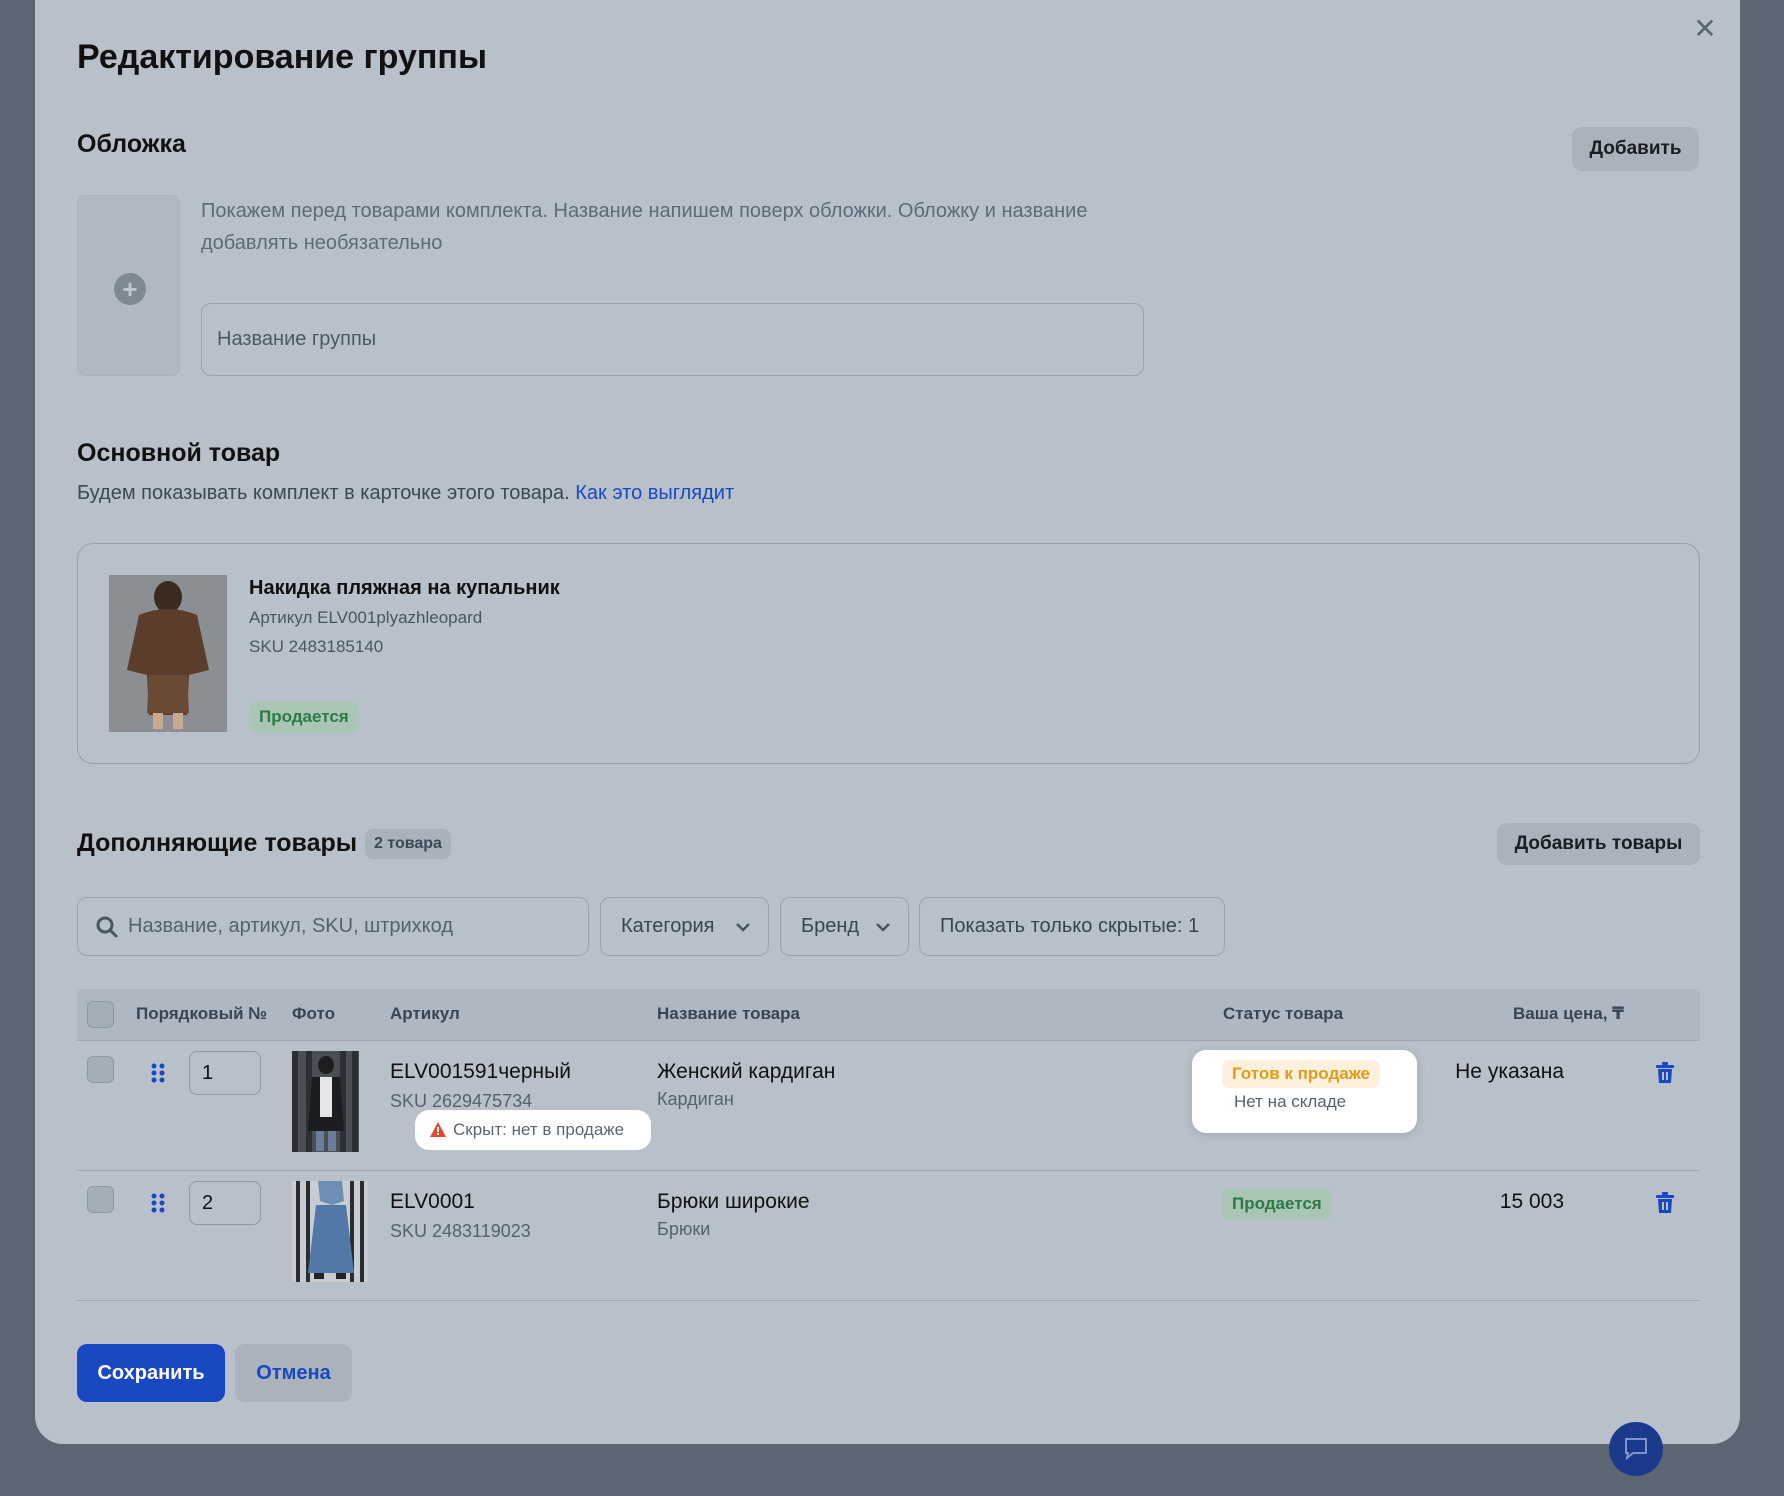 This screenshot has height=1496, width=1784. Describe the element at coordinates (408, 844) in the screenshot. I see `products-count-badge: 2 товара` at that location.